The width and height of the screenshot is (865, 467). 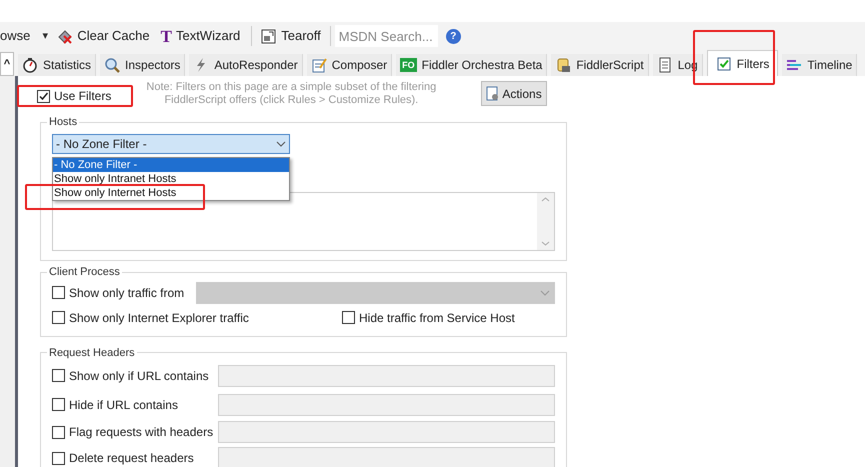 I want to click on scroll-icon, so click(x=563, y=65).